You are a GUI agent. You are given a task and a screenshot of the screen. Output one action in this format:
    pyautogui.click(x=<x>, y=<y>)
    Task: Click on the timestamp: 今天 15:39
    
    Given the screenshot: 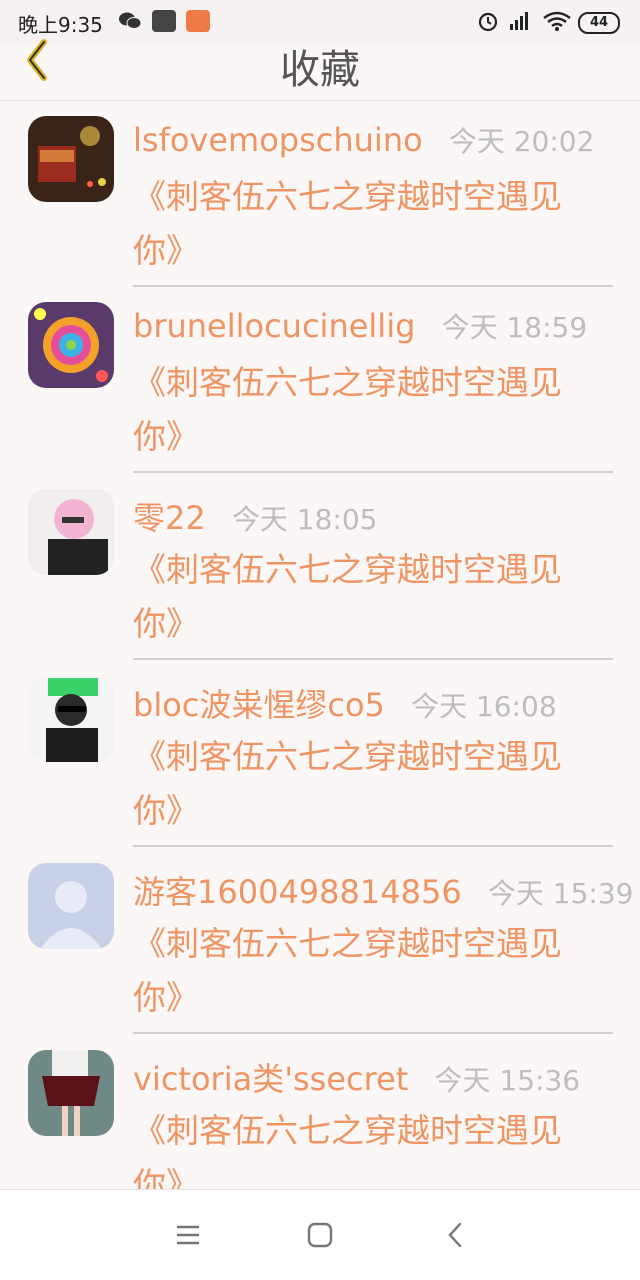 What is the action you would take?
    pyautogui.click(x=560, y=893)
    